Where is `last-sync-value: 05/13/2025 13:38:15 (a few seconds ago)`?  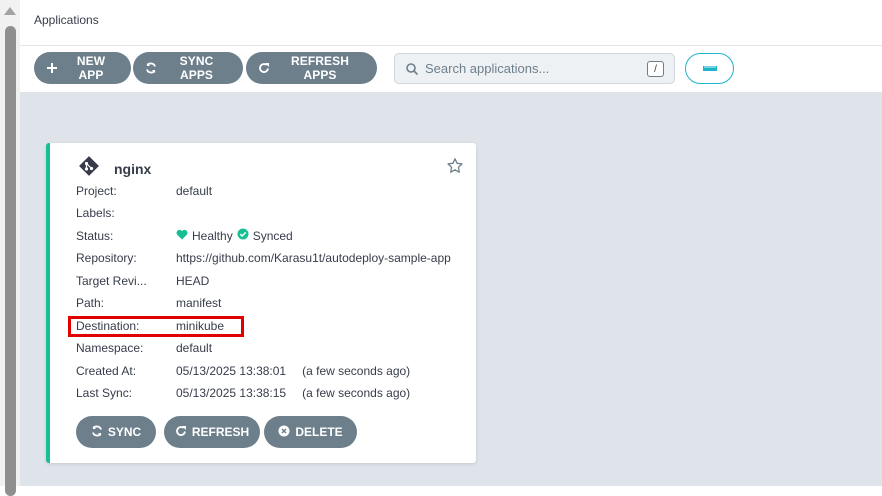
last-sync-value: 05/13/2025 13:38:15 (a few seconds ago) is located at coordinates (316, 393).